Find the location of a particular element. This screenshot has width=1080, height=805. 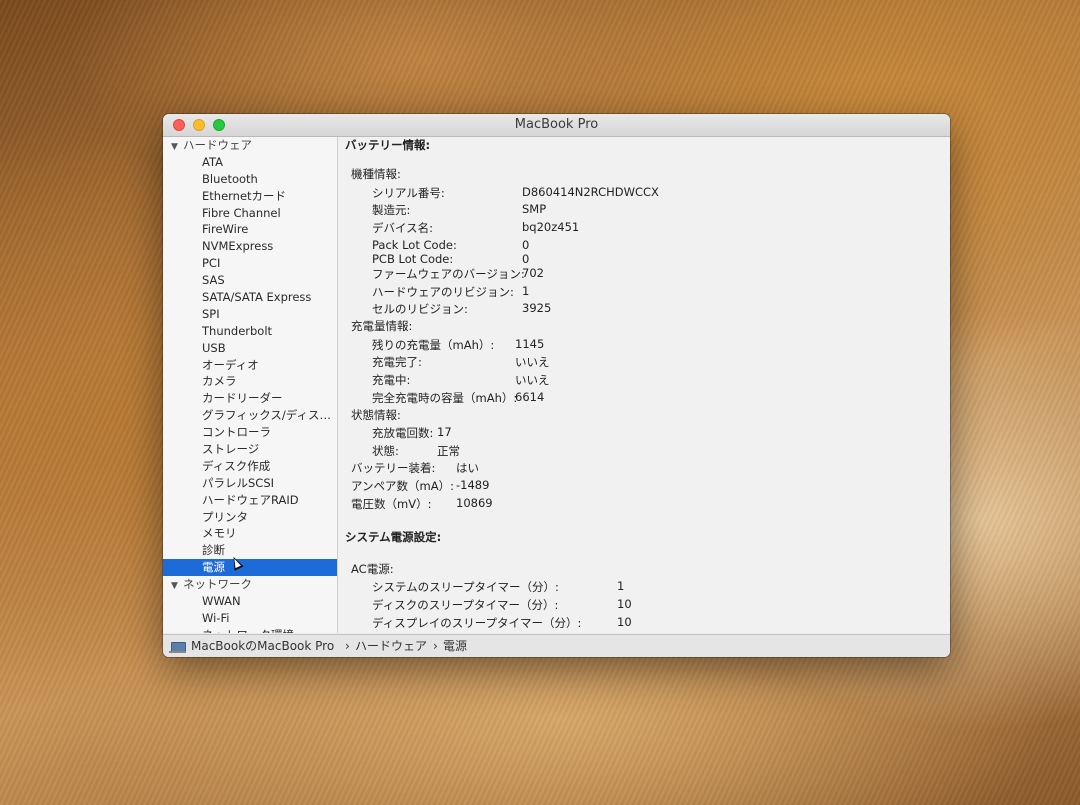

model-info-row-value: SMP is located at coordinates (534, 209).